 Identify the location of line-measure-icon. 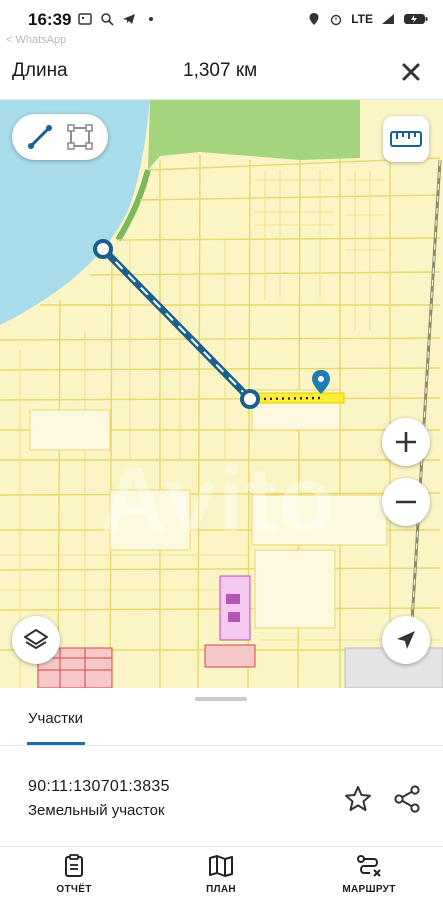
(40, 137).